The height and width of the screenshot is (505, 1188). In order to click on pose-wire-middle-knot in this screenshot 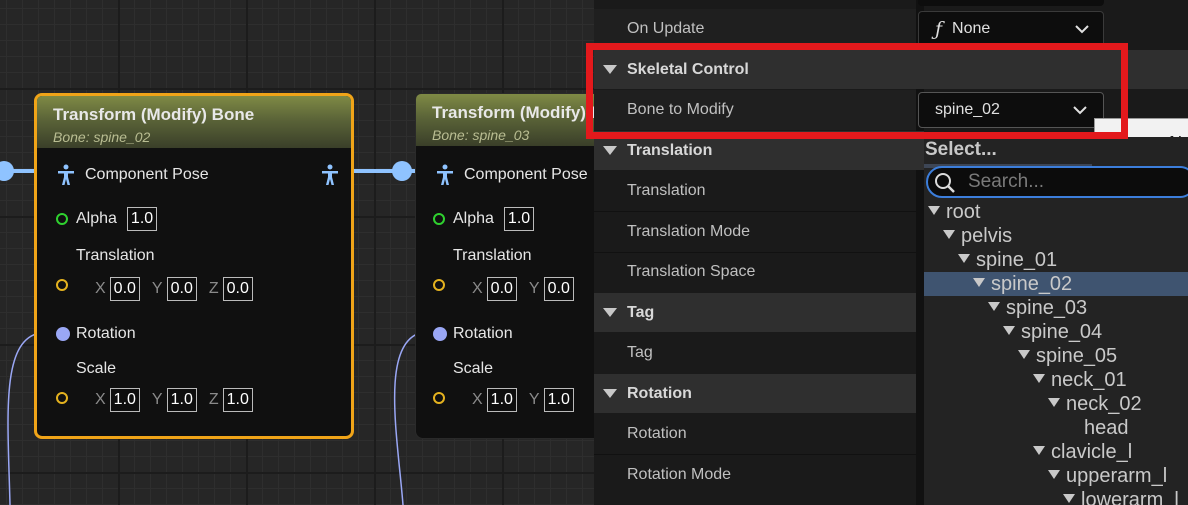, I will do `click(402, 171)`.